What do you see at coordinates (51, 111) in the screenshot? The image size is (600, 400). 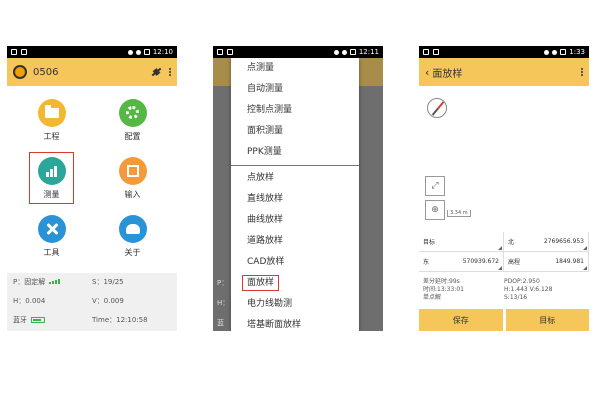 I see `folder-icon` at bounding box center [51, 111].